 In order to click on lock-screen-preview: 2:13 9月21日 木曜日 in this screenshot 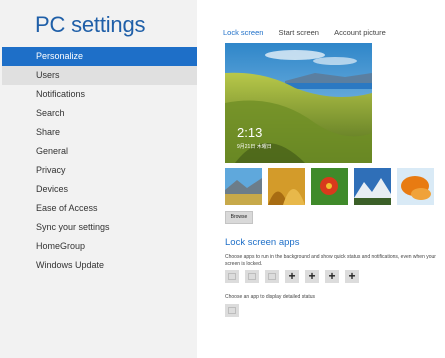, I will do `click(298, 103)`.